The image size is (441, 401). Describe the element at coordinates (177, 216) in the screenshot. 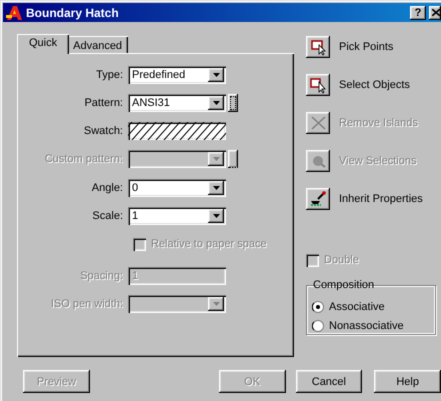

I see `dropdown: 1` at that location.